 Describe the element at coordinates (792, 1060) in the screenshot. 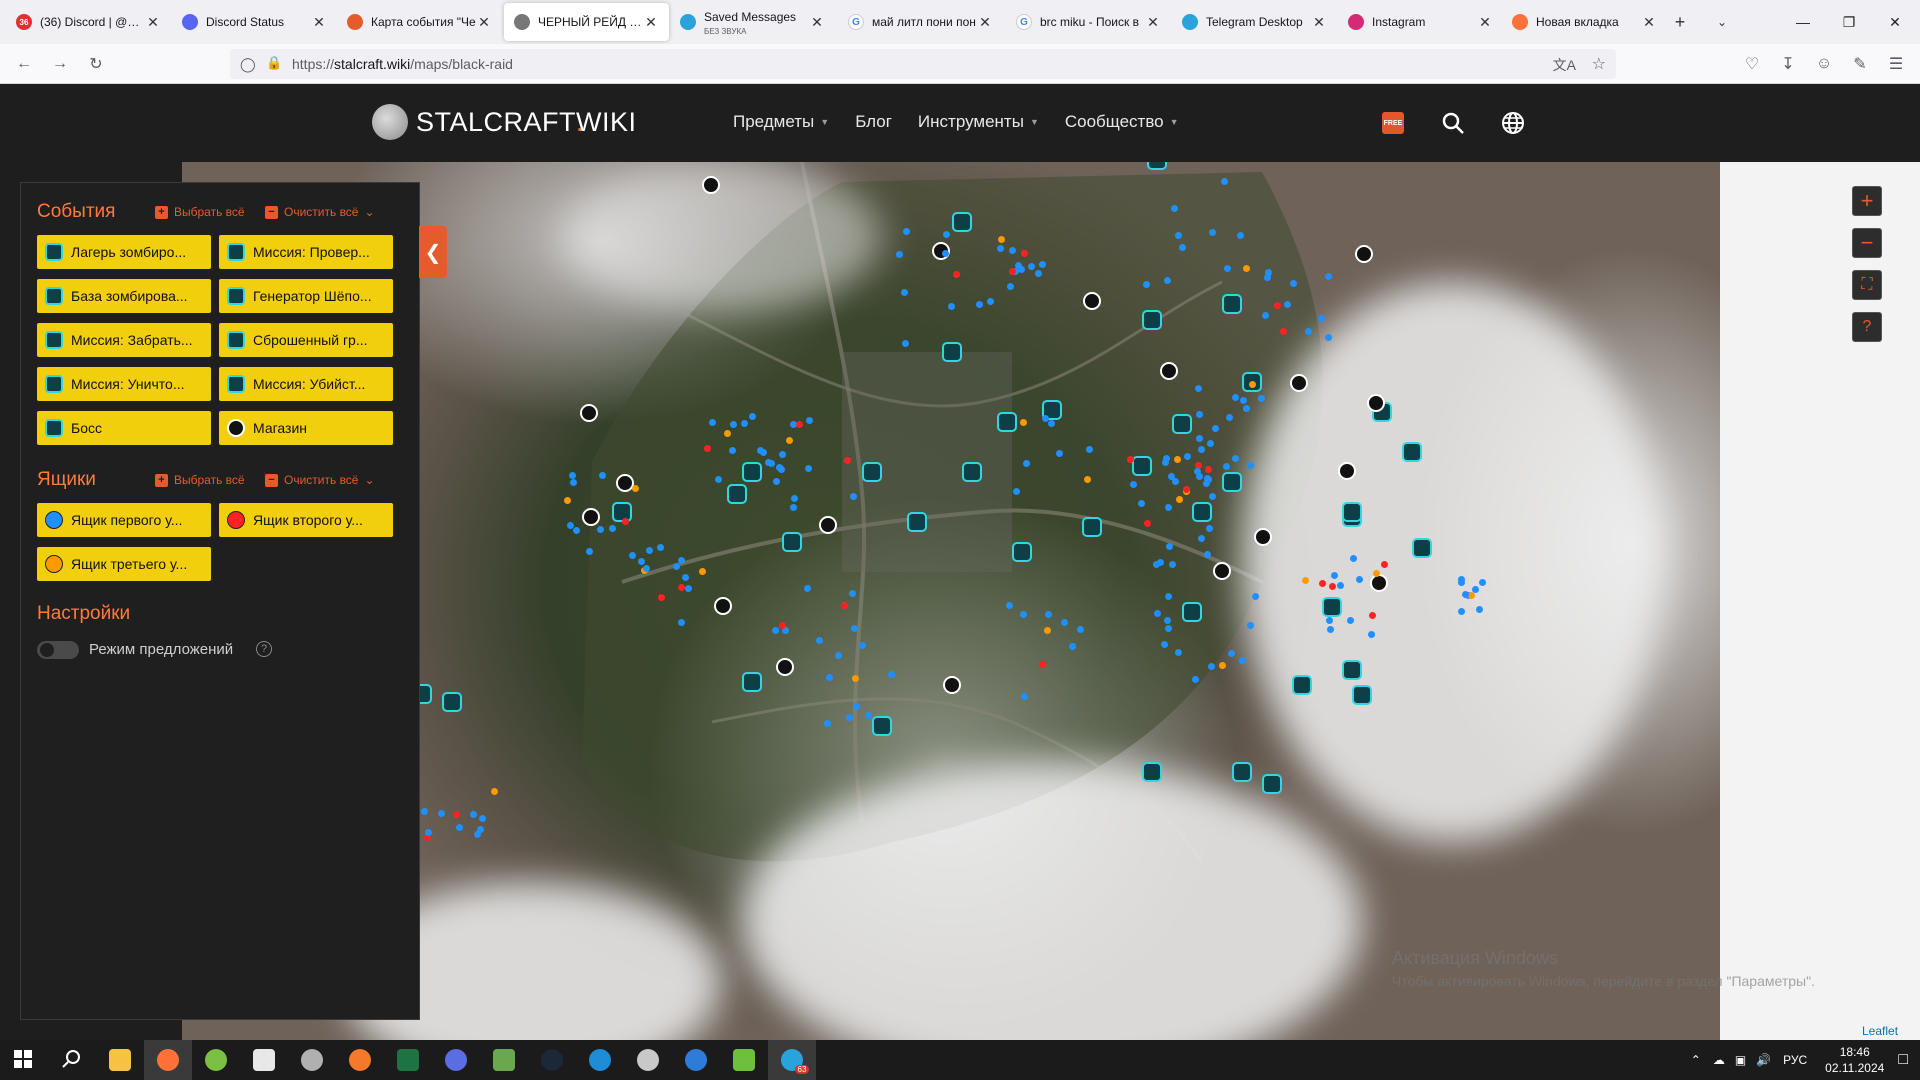

I see `telegram-icon: 63` at that location.